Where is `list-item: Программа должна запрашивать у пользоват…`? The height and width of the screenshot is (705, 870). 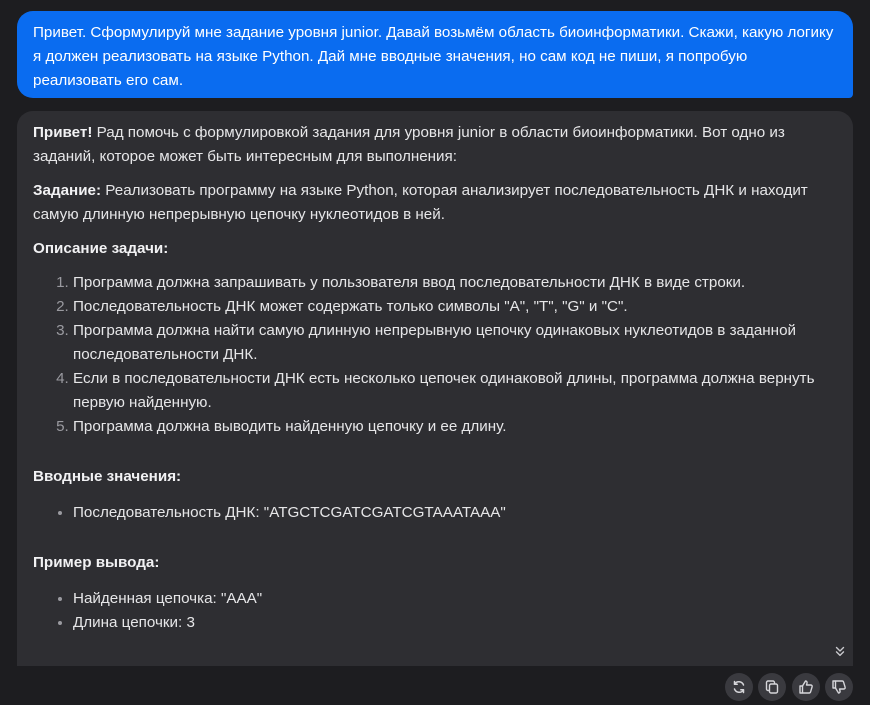 list-item: Программа должна запрашивать у пользоват… is located at coordinates (455, 283).